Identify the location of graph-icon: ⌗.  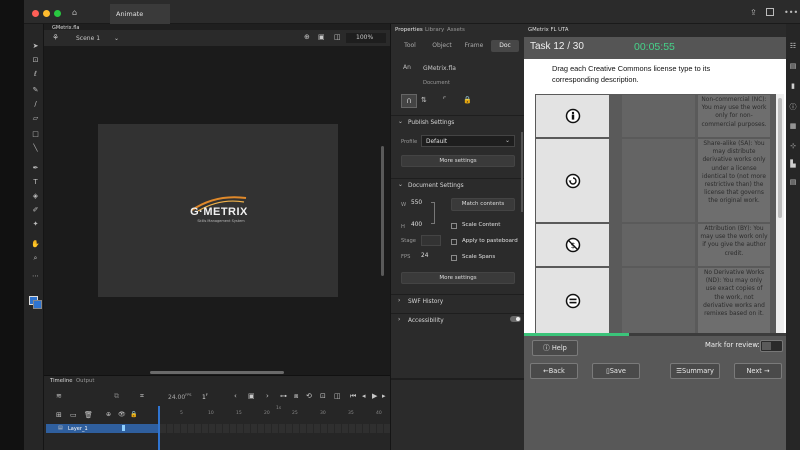
(142, 396).